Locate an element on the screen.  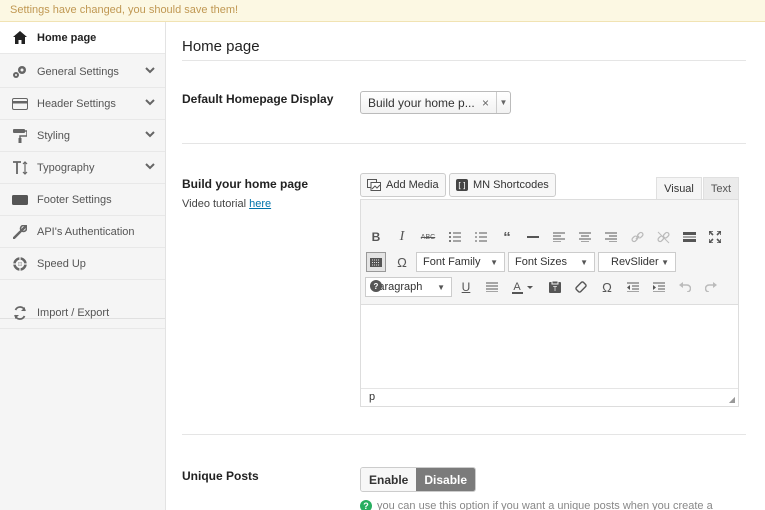
sidebar-item-api-authentication: API's Authentication is located at coordinates (82, 232).